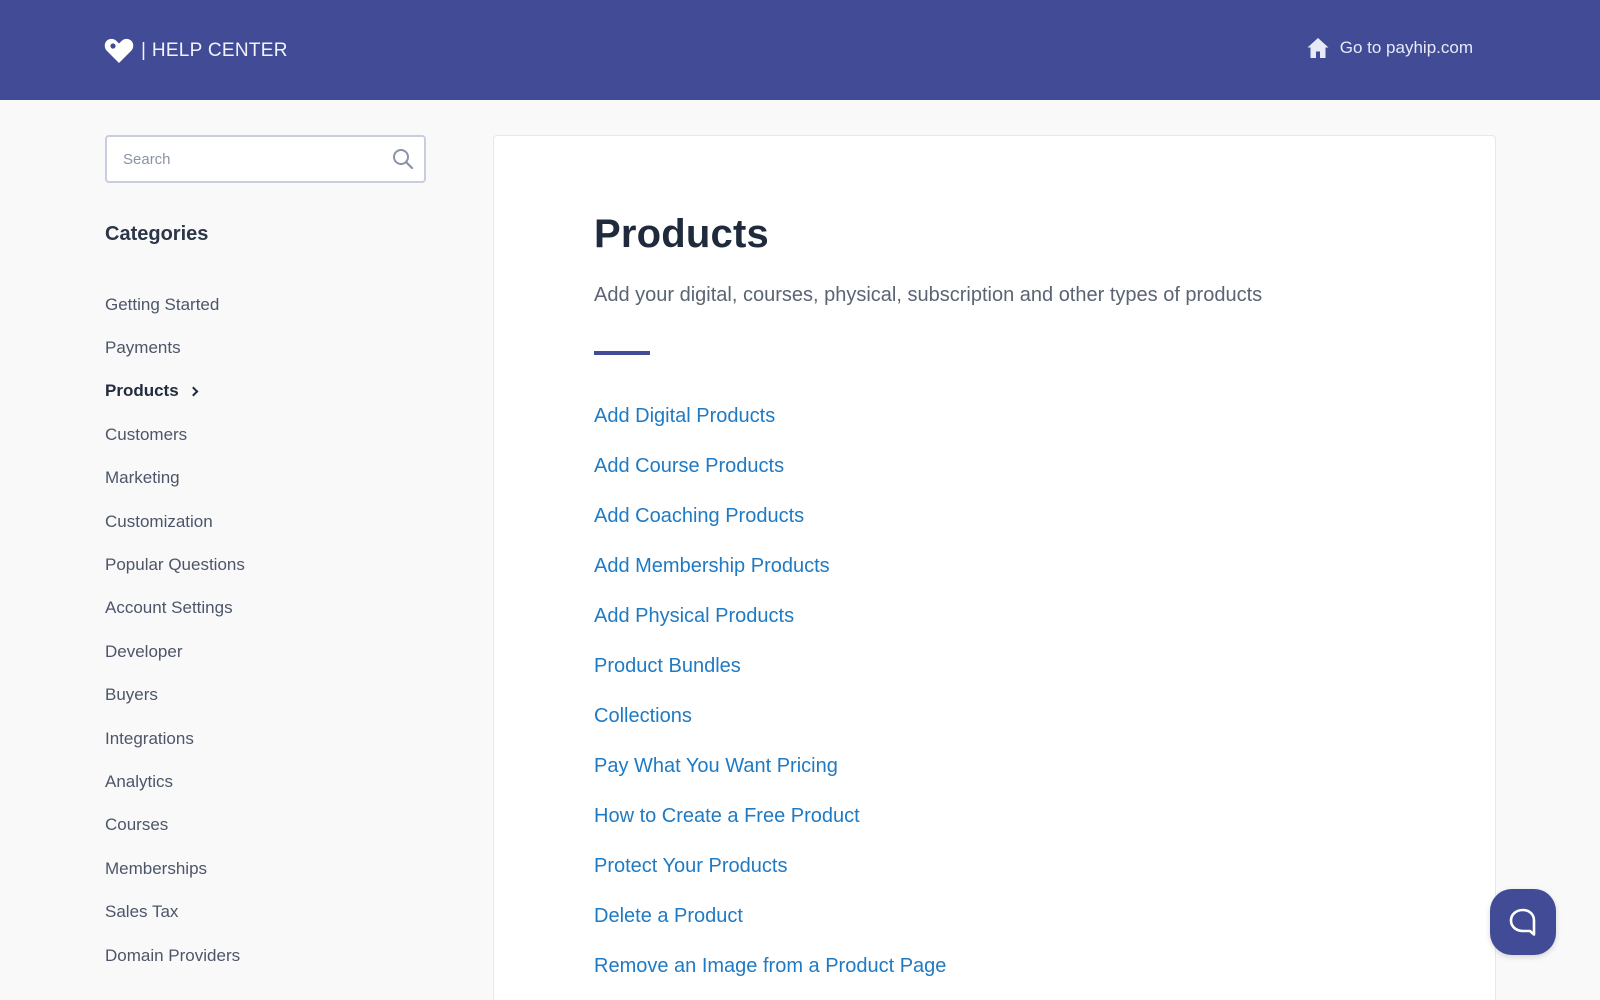 Image resolution: width=1600 pixels, height=1000 pixels. I want to click on category-label: Courses, so click(137, 825).